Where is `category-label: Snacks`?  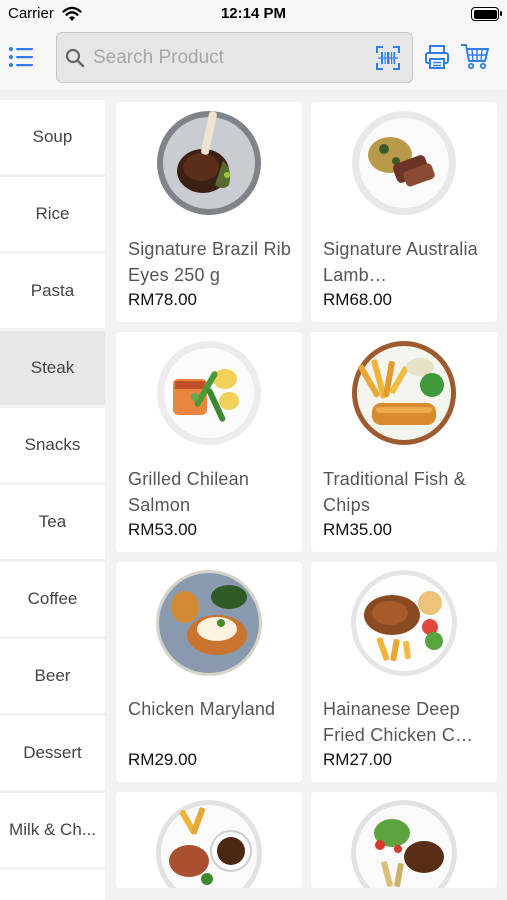
category-label: Snacks is located at coordinates (52, 444).